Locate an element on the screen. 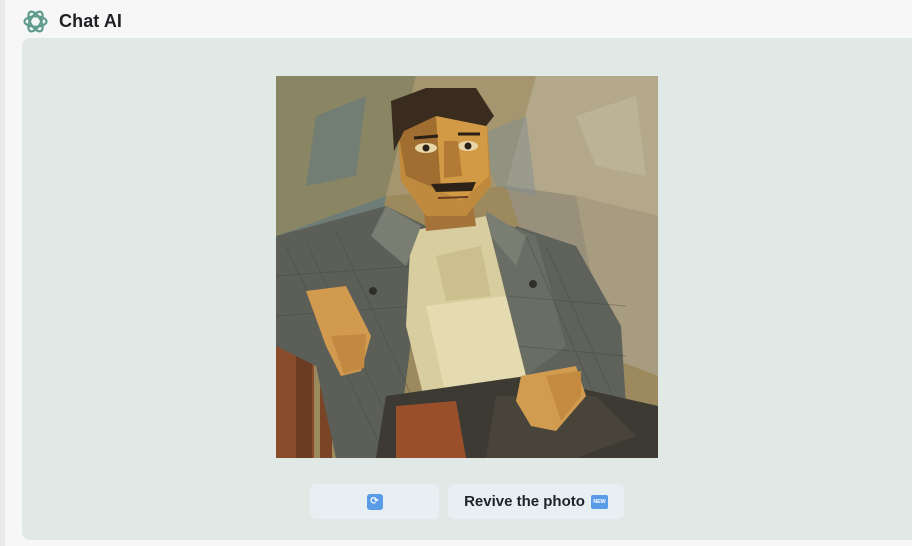 The height and width of the screenshot is (546, 912). refresh-button: ⟳ is located at coordinates (374, 501).